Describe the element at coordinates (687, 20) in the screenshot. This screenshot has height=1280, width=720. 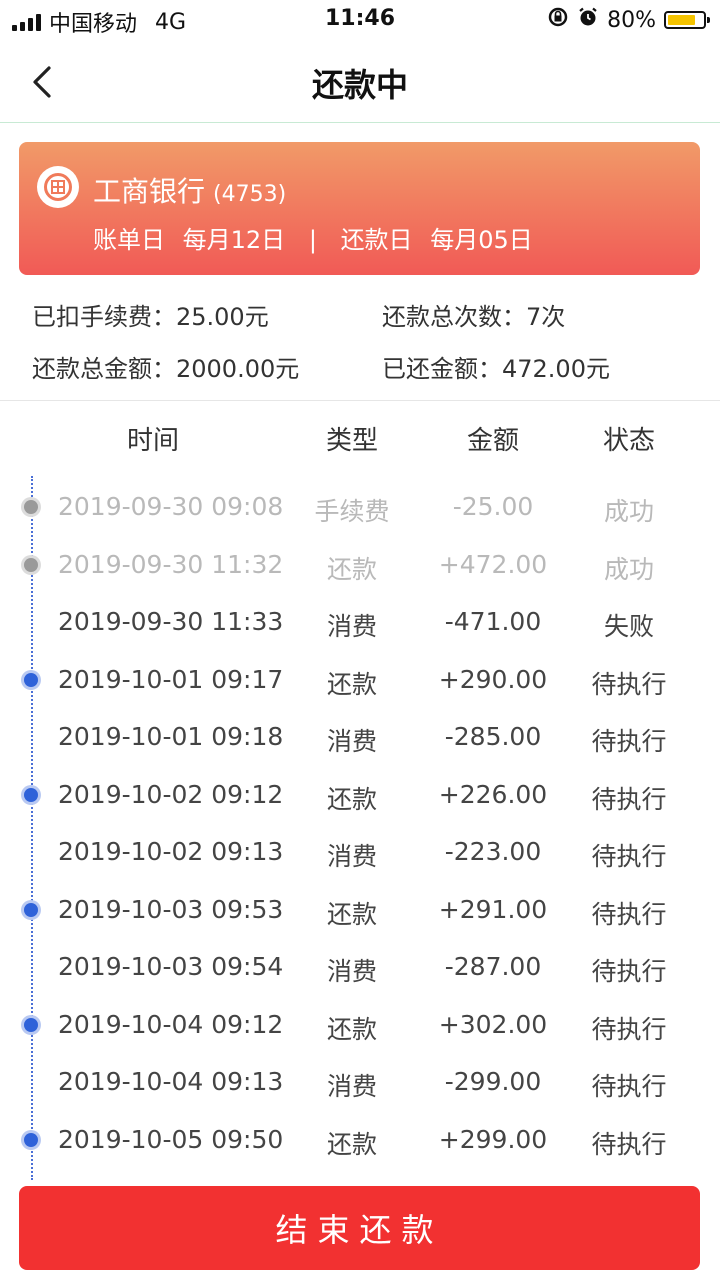
I see `battery-icon` at that location.